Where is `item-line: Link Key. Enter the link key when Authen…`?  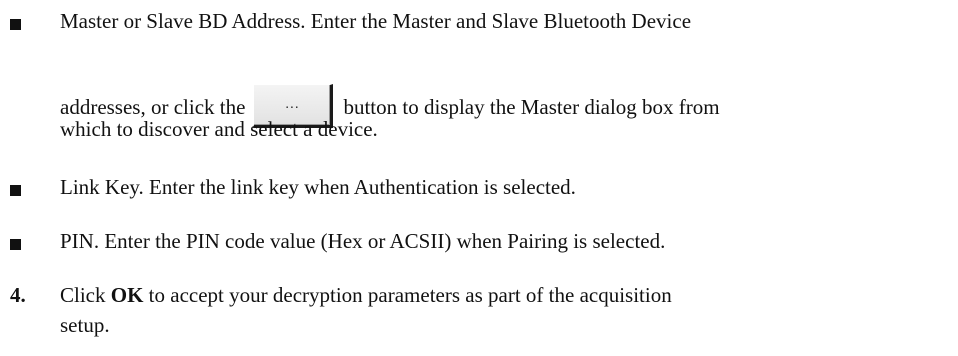
item-line: Link Key. Enter the link key when Authen… is located at coordinates (318, 187).